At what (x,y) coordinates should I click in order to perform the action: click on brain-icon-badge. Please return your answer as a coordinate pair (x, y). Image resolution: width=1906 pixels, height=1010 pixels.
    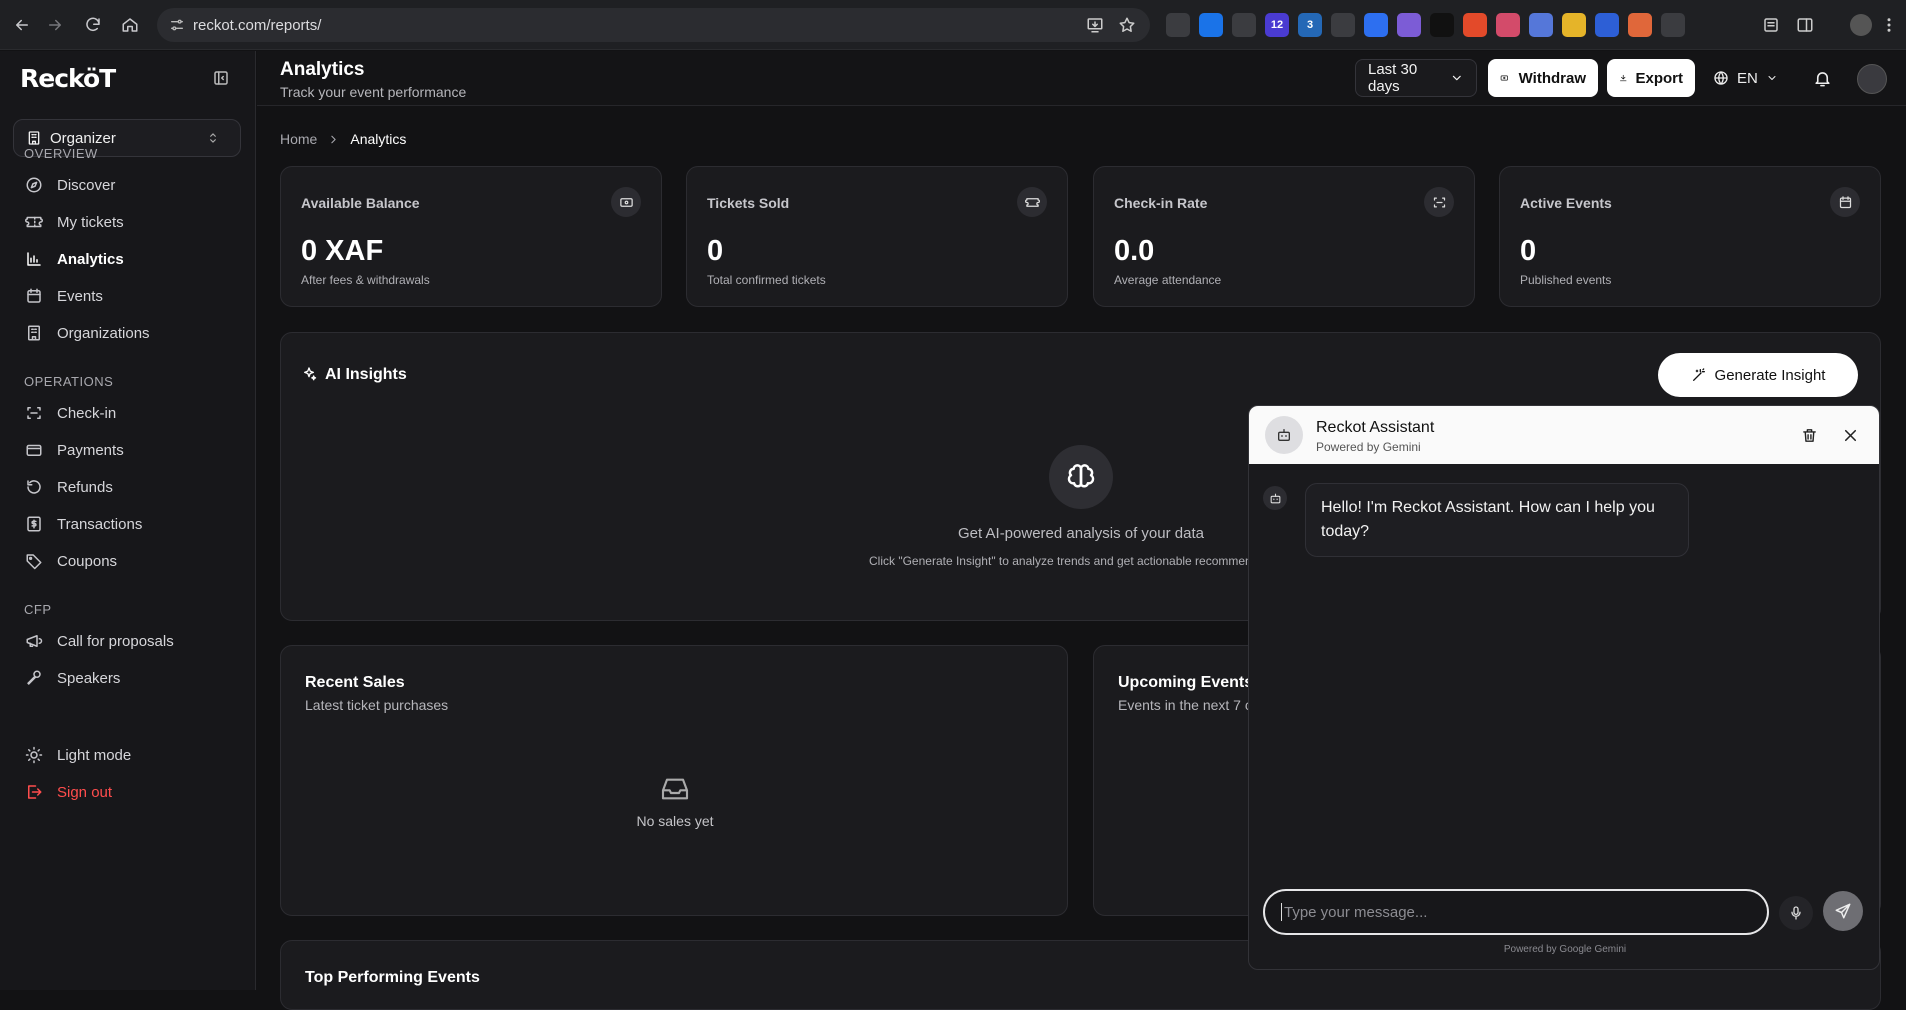
    Looking at the image, I should click on (1081, 477).